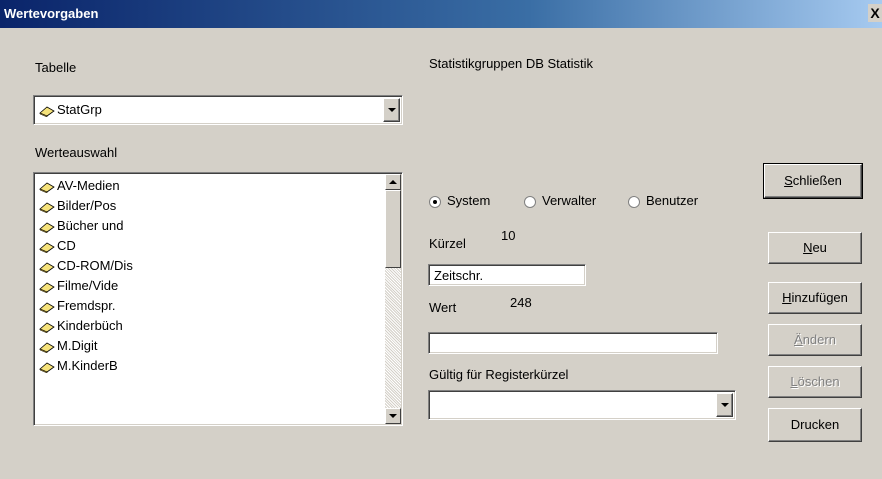  What do you see at coordinates (569, 200) in the screenshot?
I see `radio-verwalter-label: Verwalter` at bounding box center [569, 200].